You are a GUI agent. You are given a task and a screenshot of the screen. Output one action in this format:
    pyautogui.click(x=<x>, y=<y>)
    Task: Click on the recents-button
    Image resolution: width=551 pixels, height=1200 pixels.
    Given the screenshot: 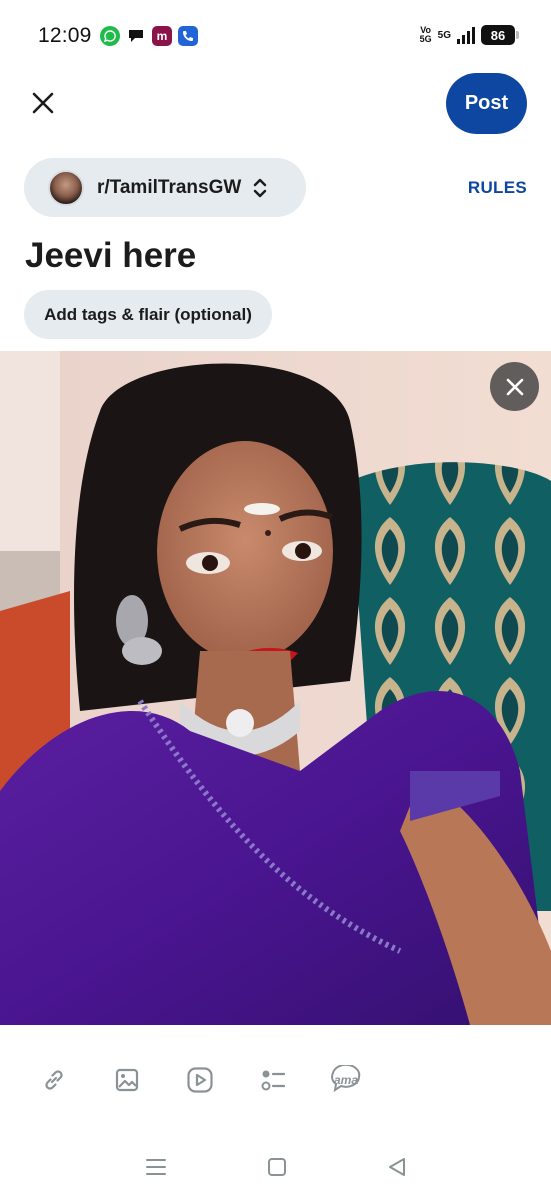 What is the action you would take?
    pyautogui.click(x=156, y=1167)
    